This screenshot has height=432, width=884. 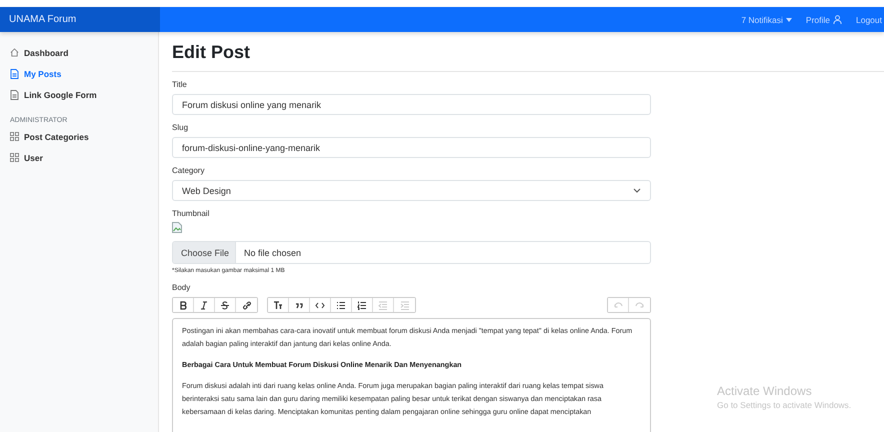 What do you see at coordinates (180, 84) in the screenshot?
I see `field-label: Title` at bounding box center [180, 84].